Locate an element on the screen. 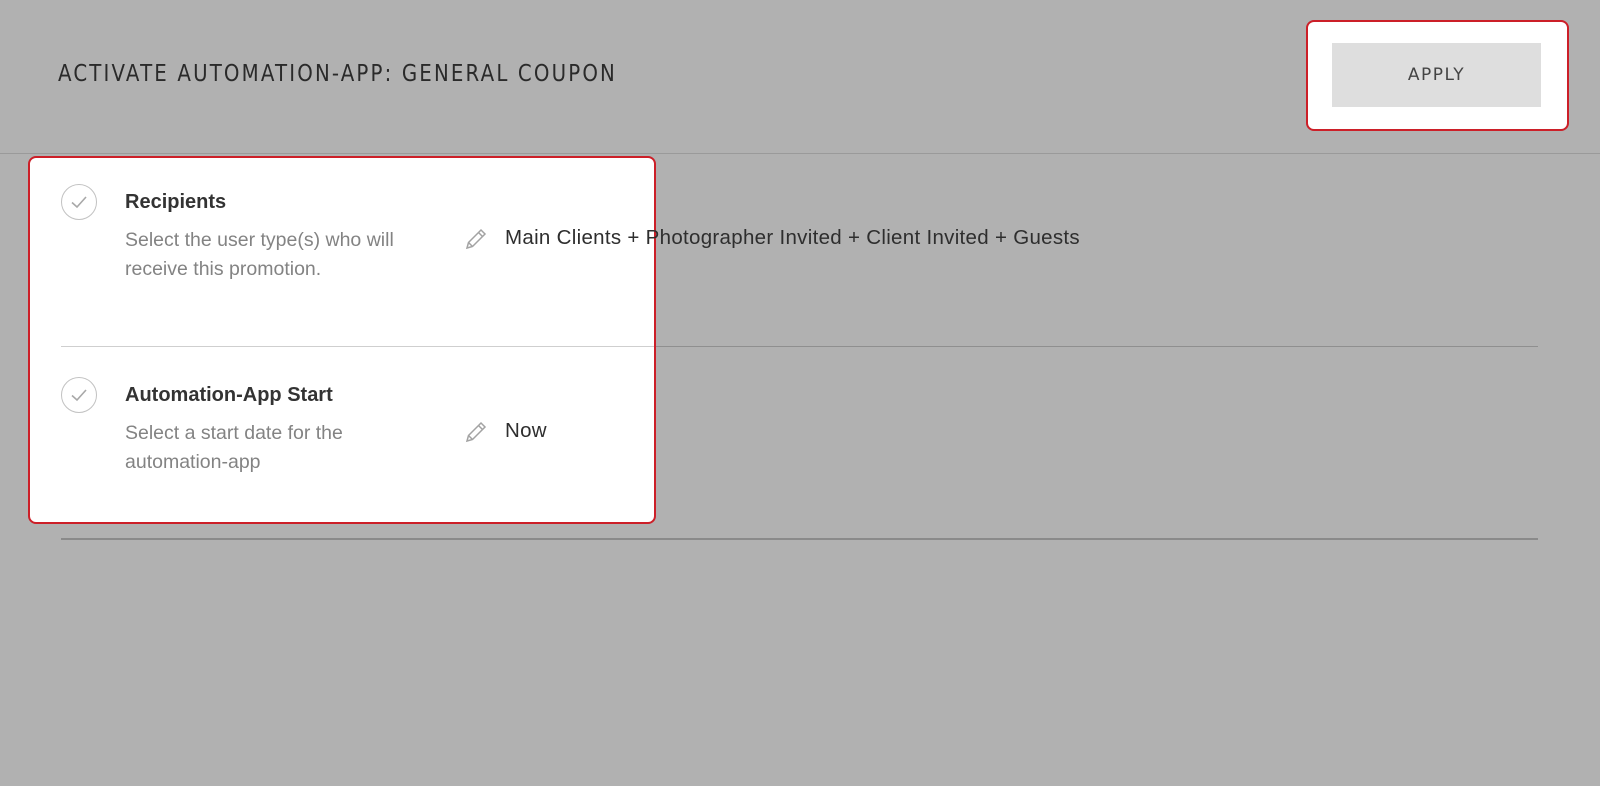  start-value: Now is located at coordinates (526, 431).